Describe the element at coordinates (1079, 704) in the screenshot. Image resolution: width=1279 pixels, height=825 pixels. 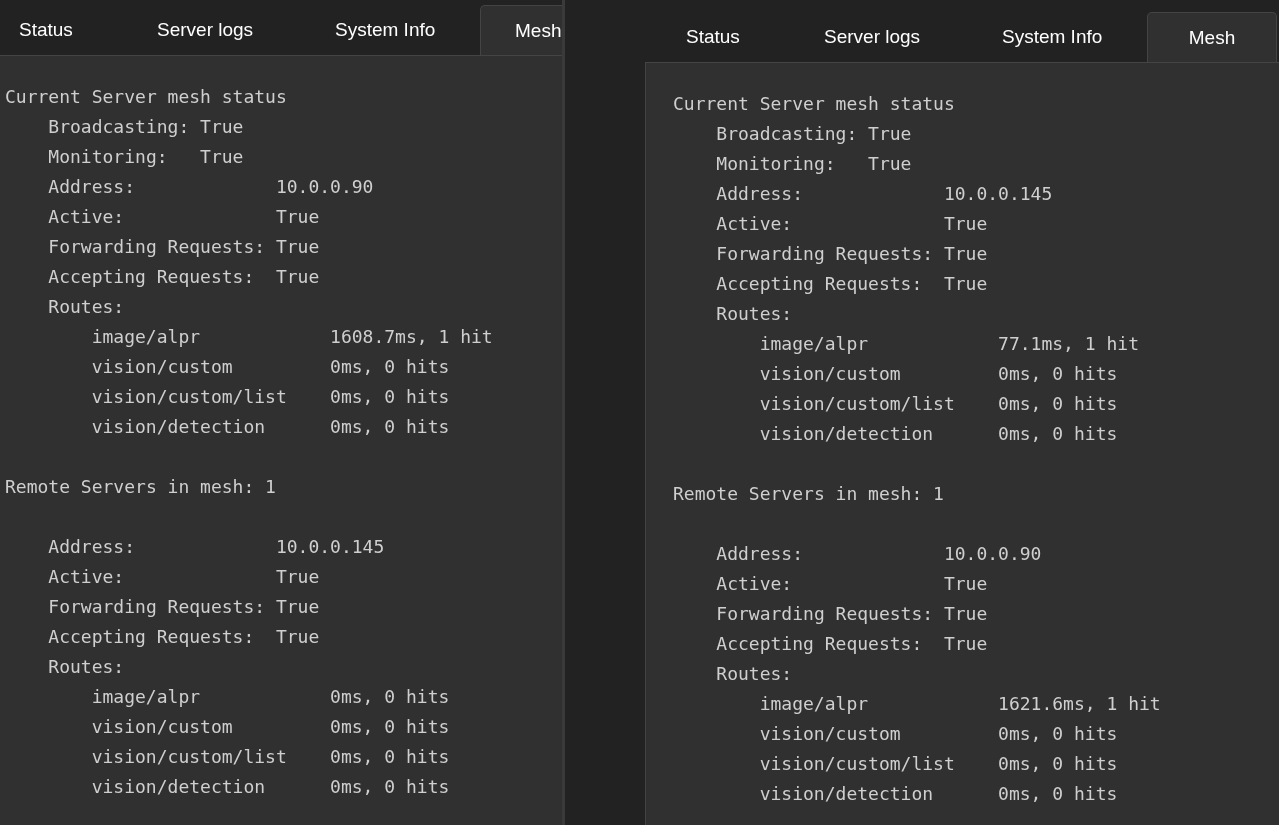
I see `route-stats: 1621.6ms, 1 hit` at that location.